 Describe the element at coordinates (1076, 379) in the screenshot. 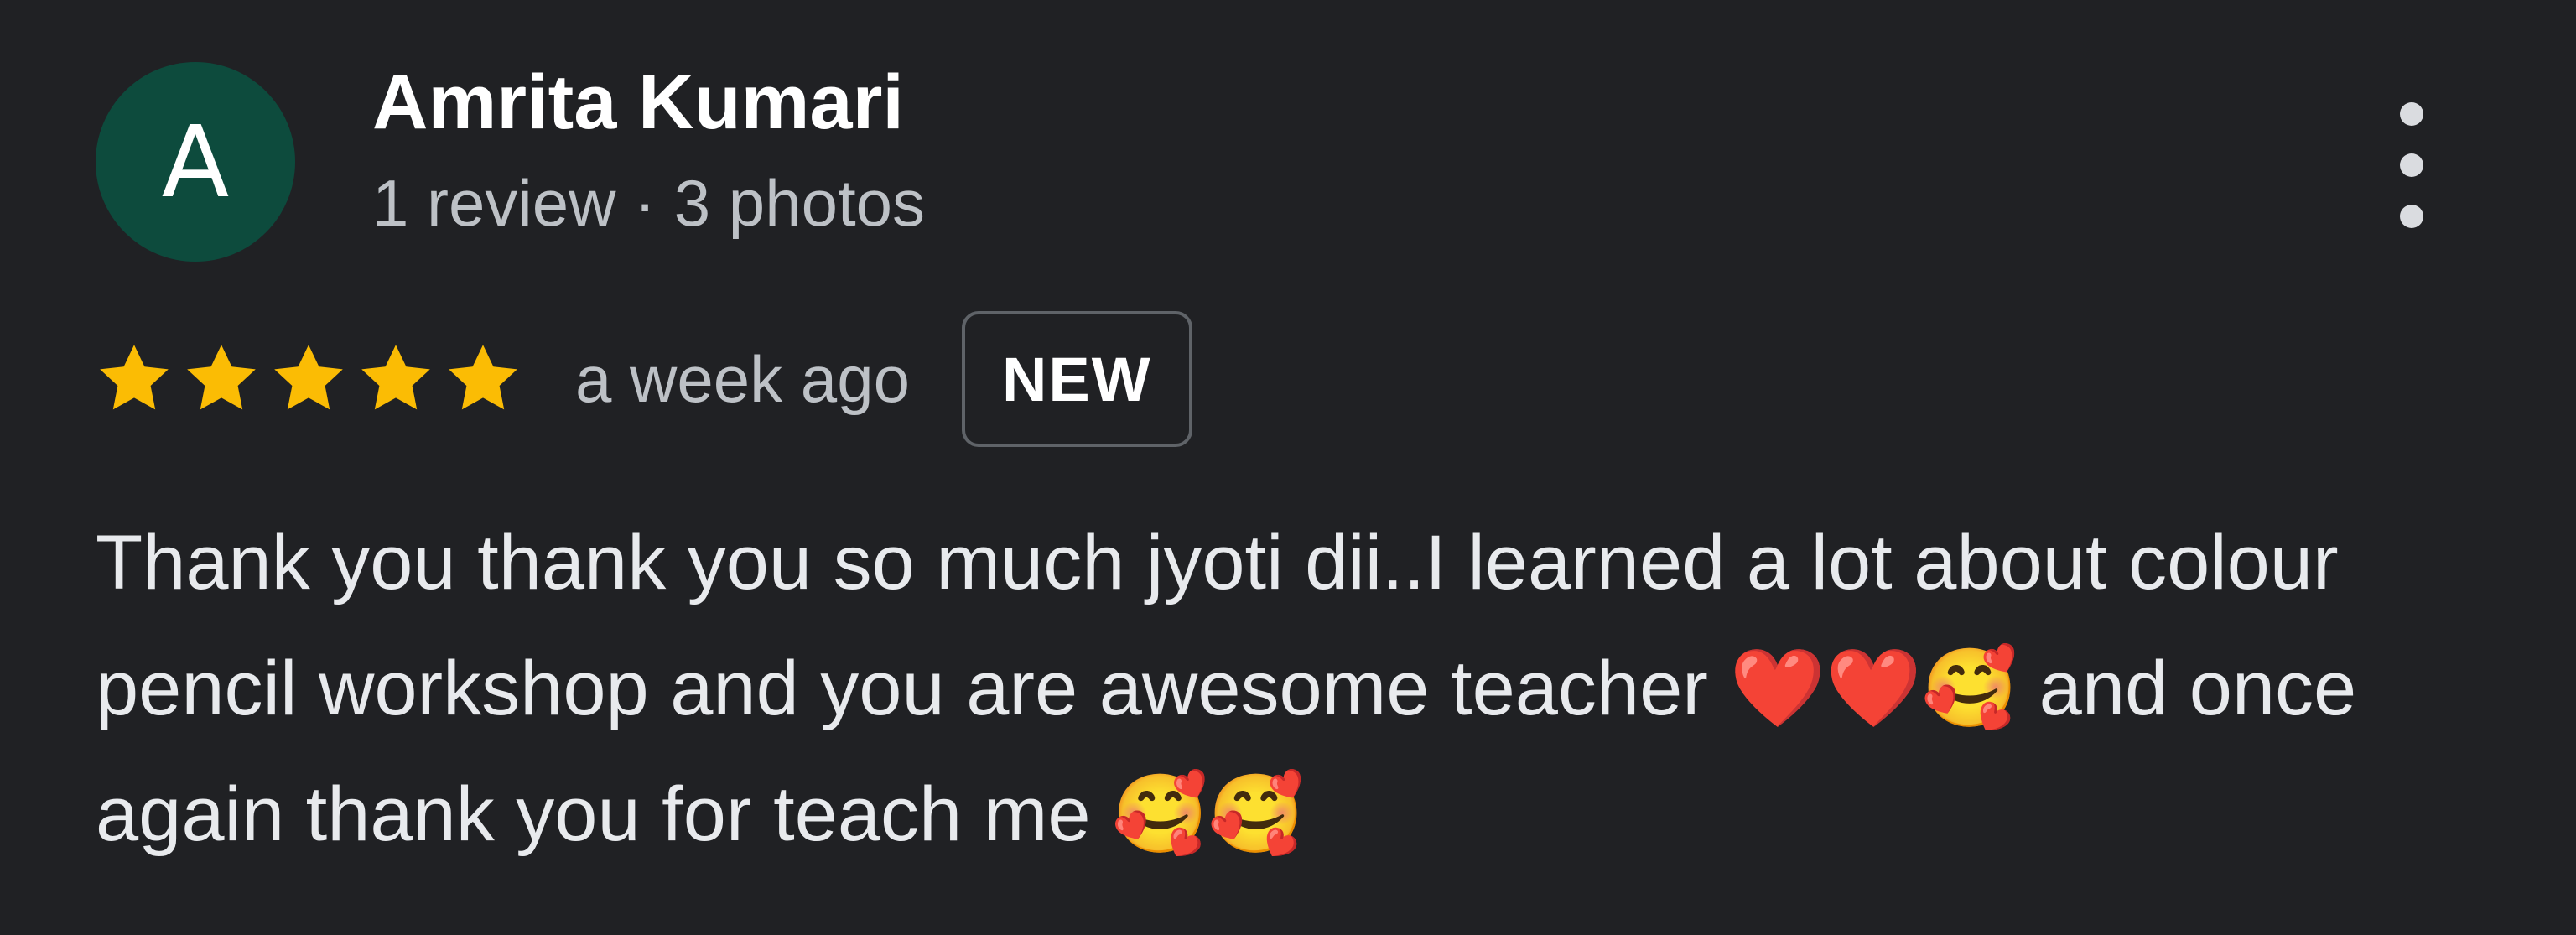

I see `new-badge: NEW` at that location.